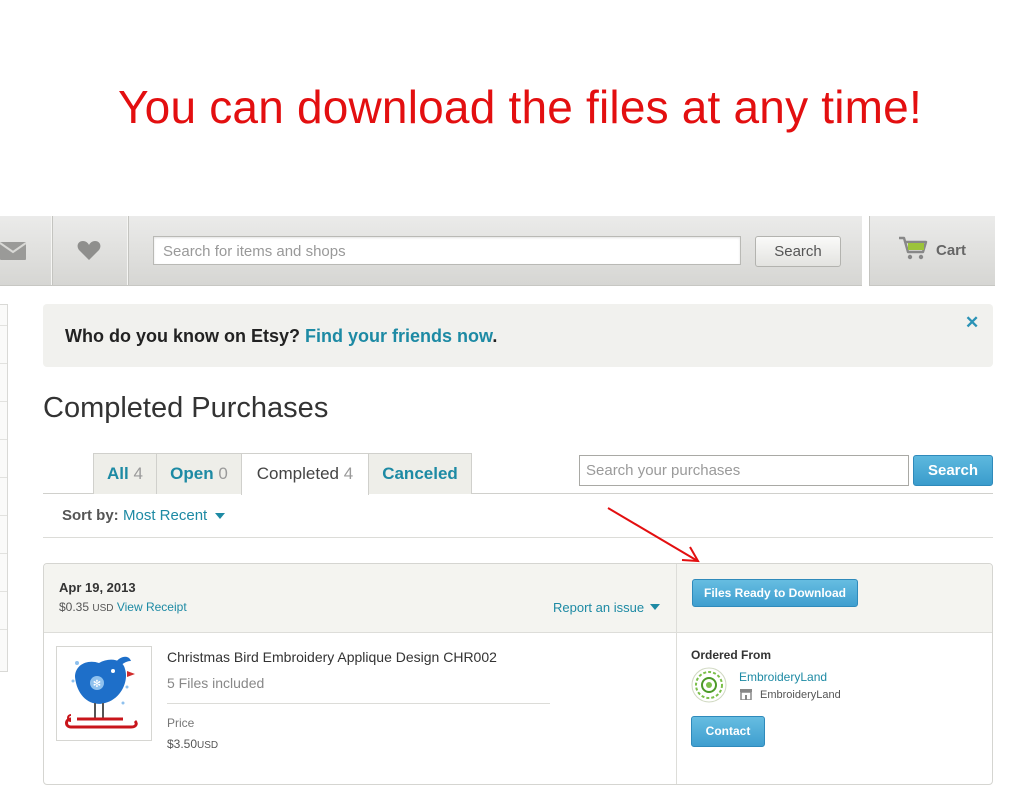  I want to click on sort-label: Sort by:, so click(90, 515).